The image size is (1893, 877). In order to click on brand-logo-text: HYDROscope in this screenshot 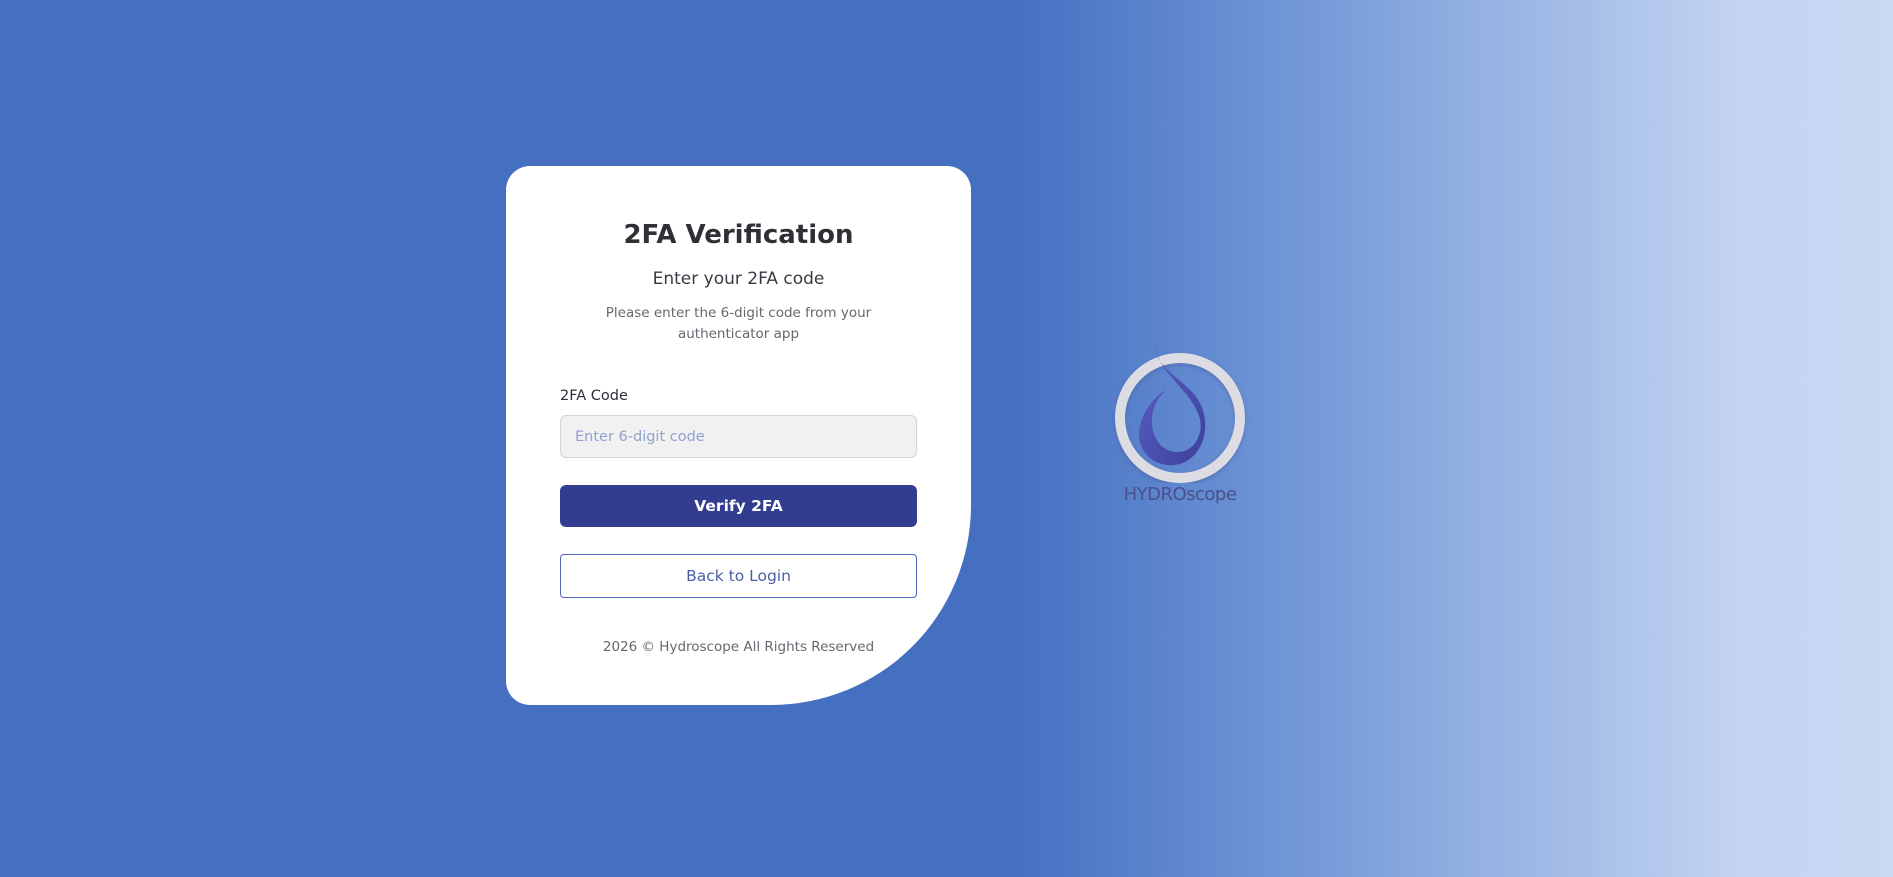, I will do `click(1180, 494)`.